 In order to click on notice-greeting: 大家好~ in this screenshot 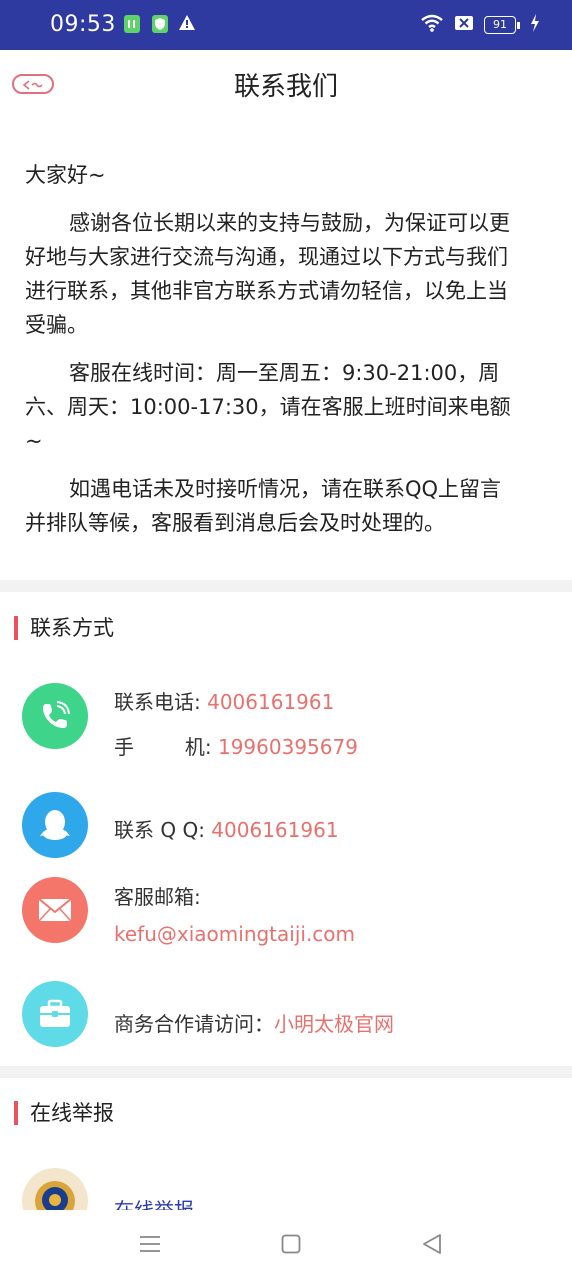, I will do `click(65, 175)`.